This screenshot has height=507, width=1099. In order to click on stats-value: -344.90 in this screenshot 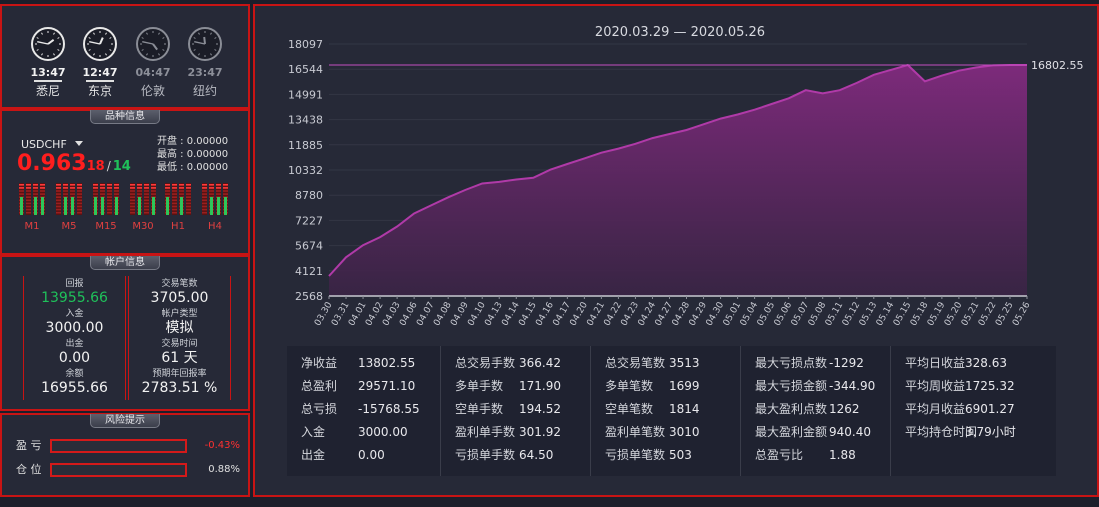, I will do `click(852, 386)`.